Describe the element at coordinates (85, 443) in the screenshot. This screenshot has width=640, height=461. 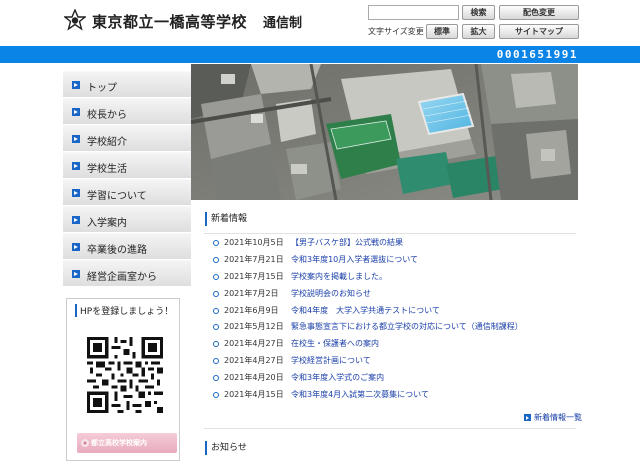
I see `flower-icon` at that location.